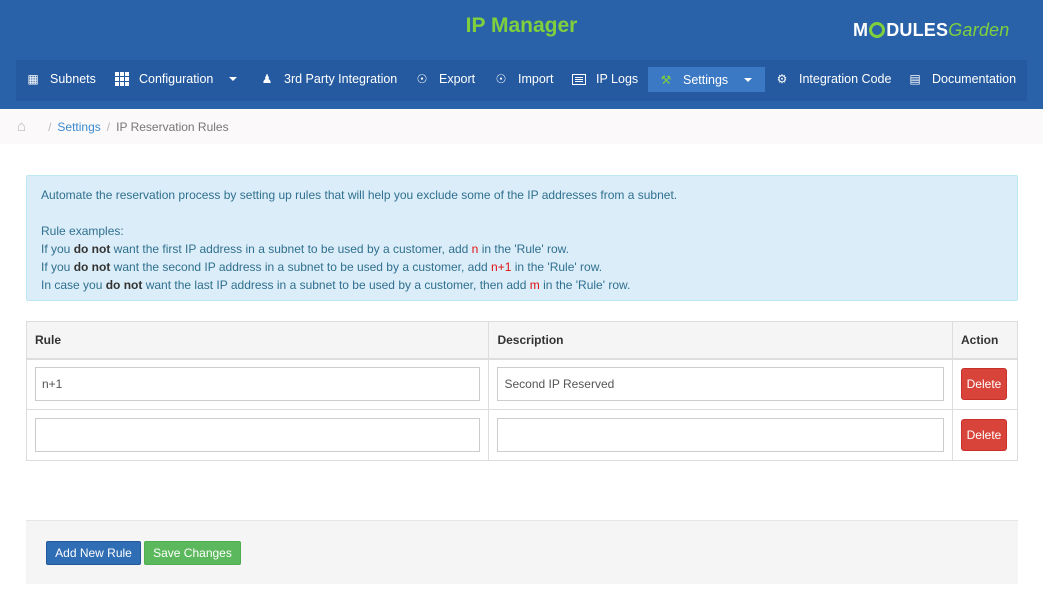 This screenshot has height=594, width=1043. I want to click on nav-item-subnets: ▦ Subnets, so click(61, 79).